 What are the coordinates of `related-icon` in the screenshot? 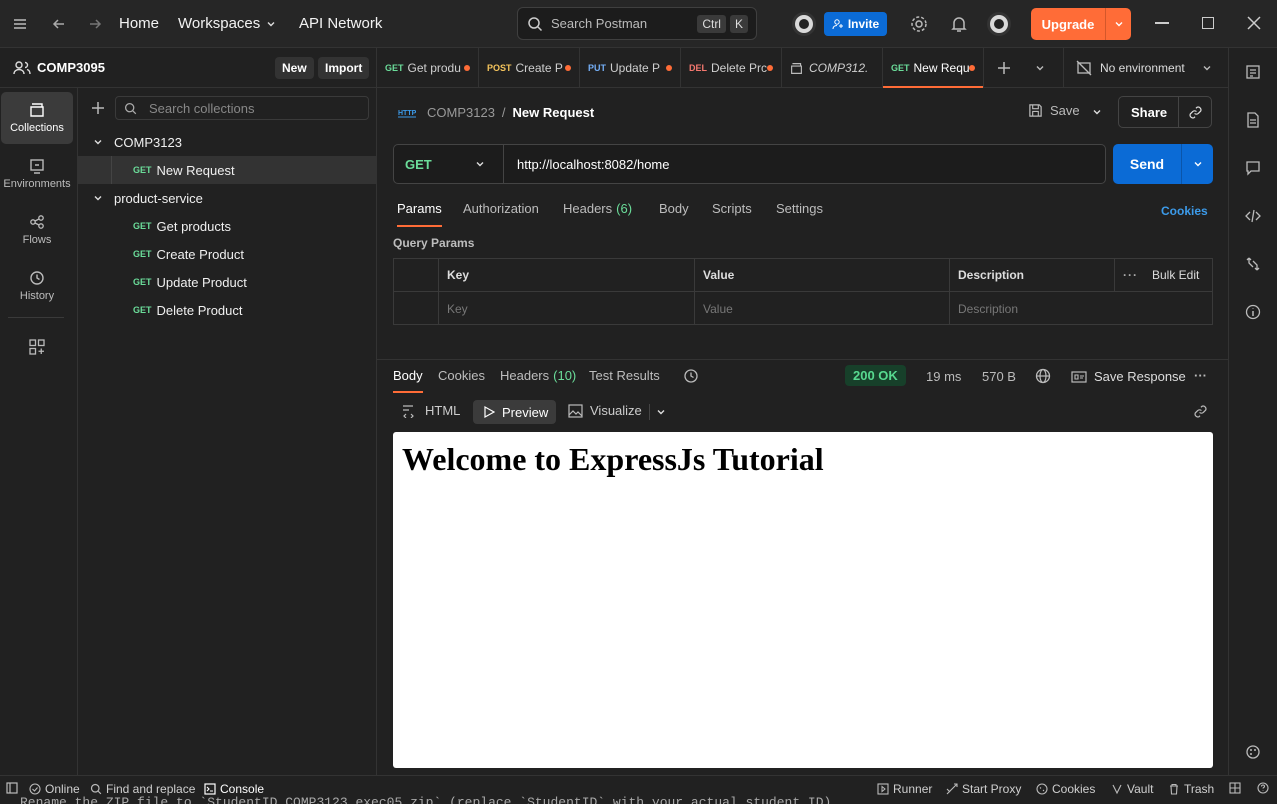 It's located at (1253, 264).